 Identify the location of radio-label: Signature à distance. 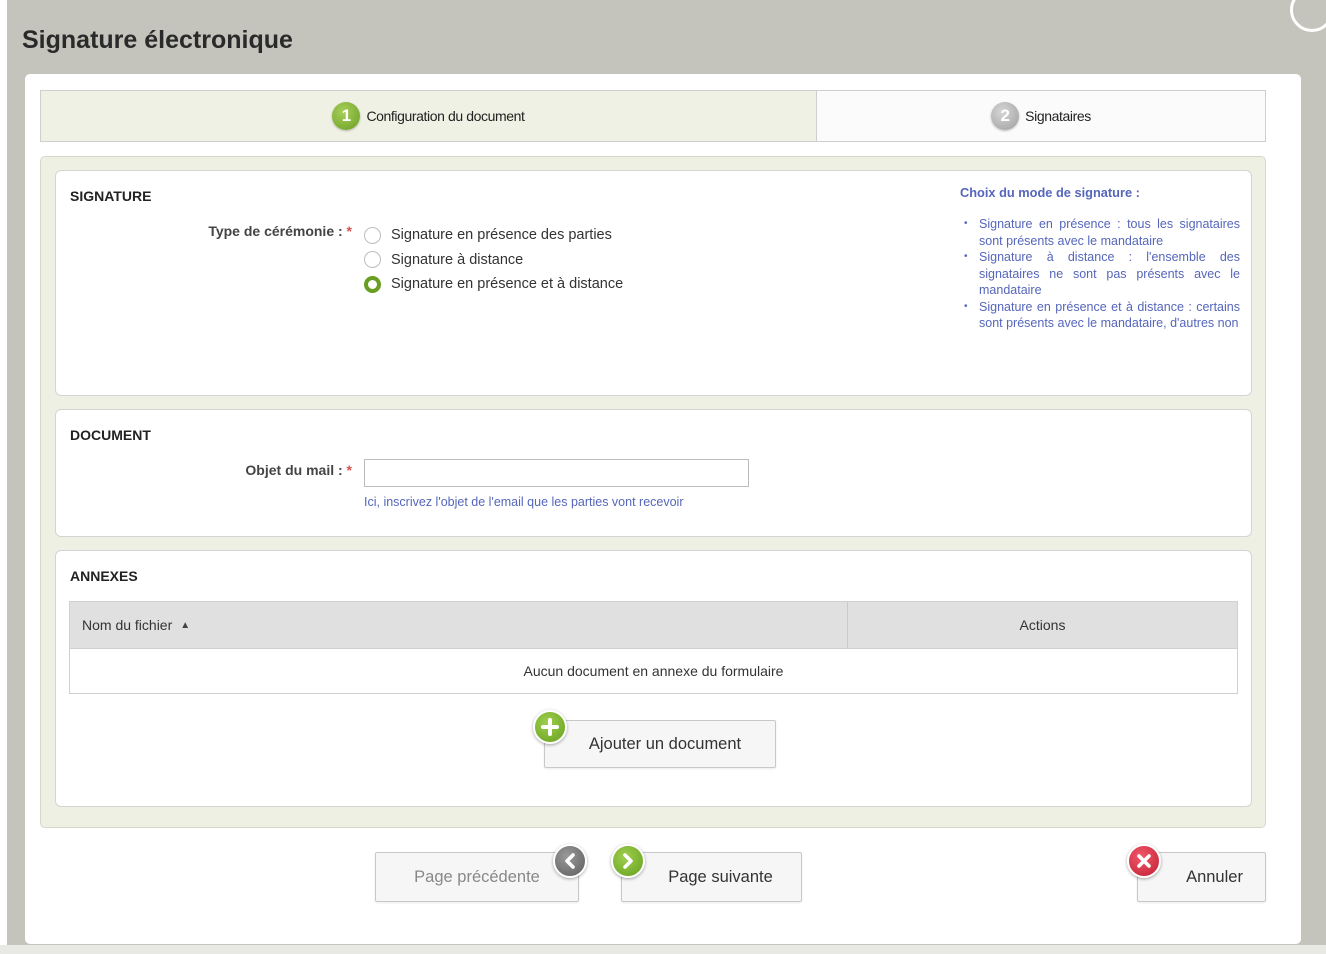
(457, 259).